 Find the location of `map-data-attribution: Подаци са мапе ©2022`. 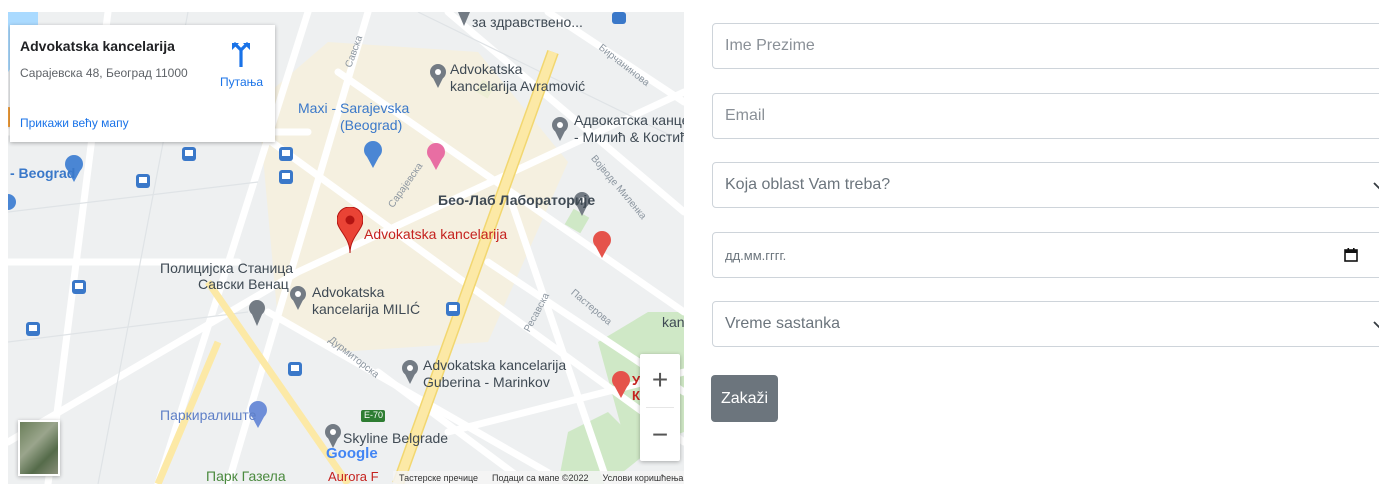

map-data-attribution: Подаци са мапе ©2022 is located at coordinates (540, 477).